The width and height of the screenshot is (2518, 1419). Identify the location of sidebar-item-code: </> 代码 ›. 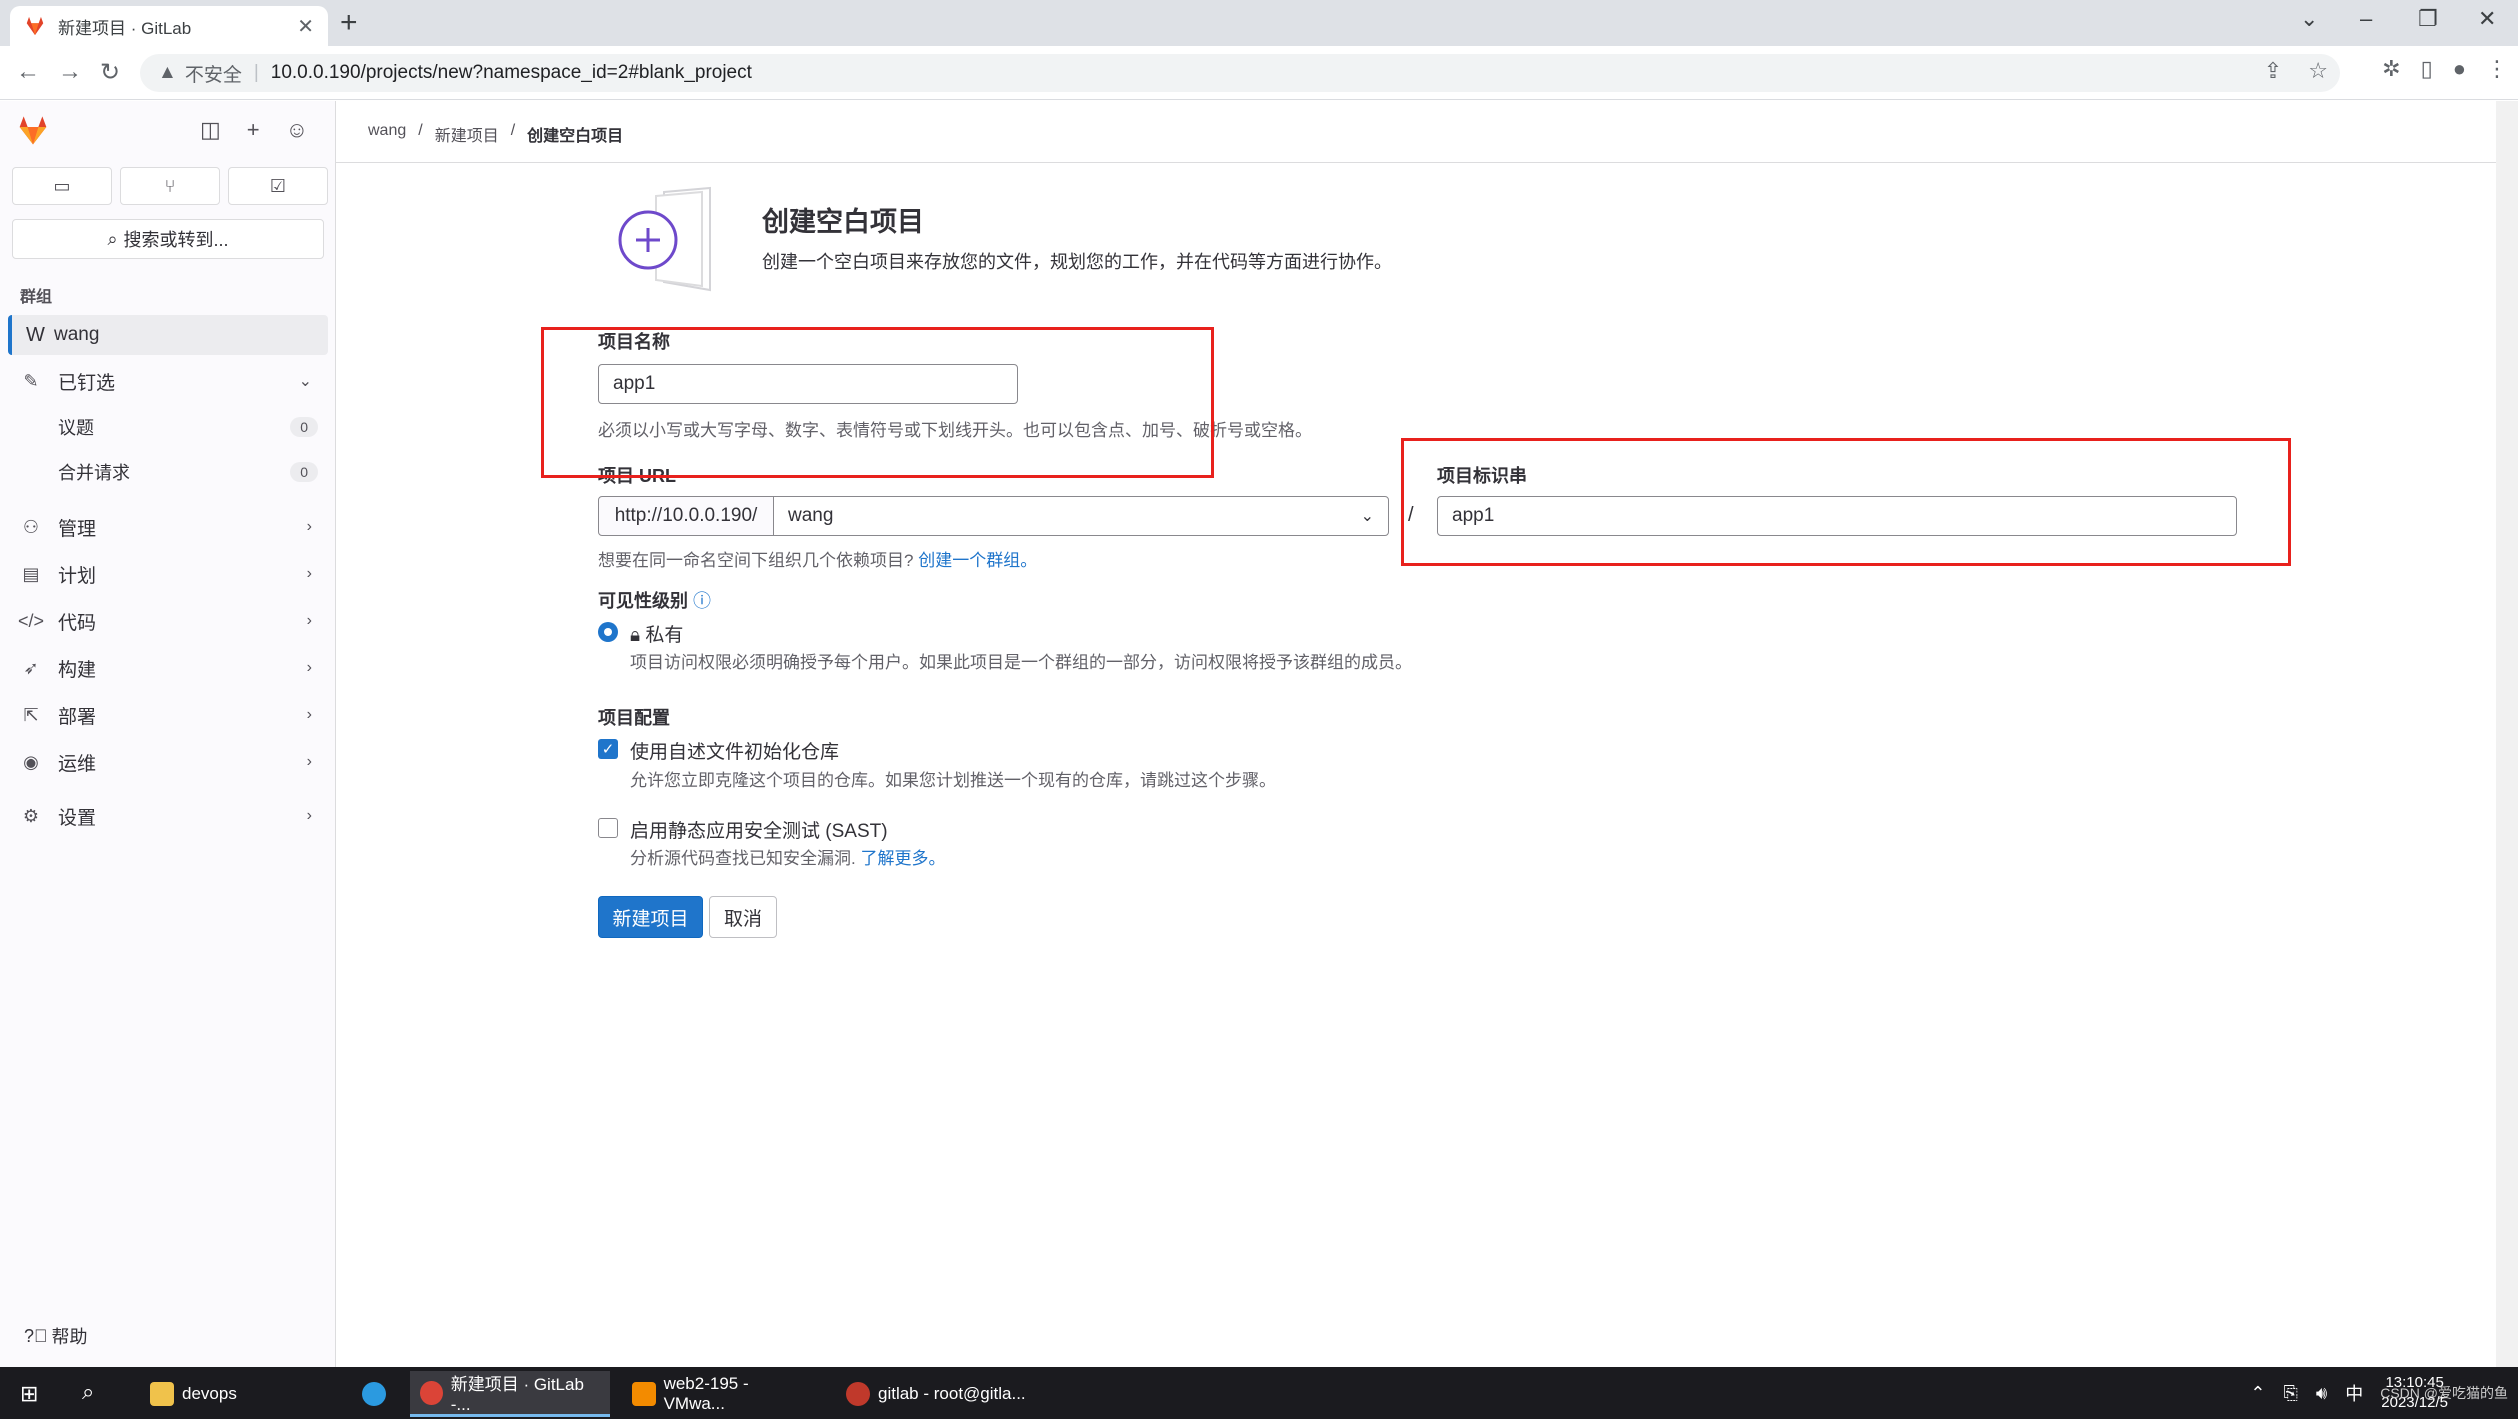
(168, 621).